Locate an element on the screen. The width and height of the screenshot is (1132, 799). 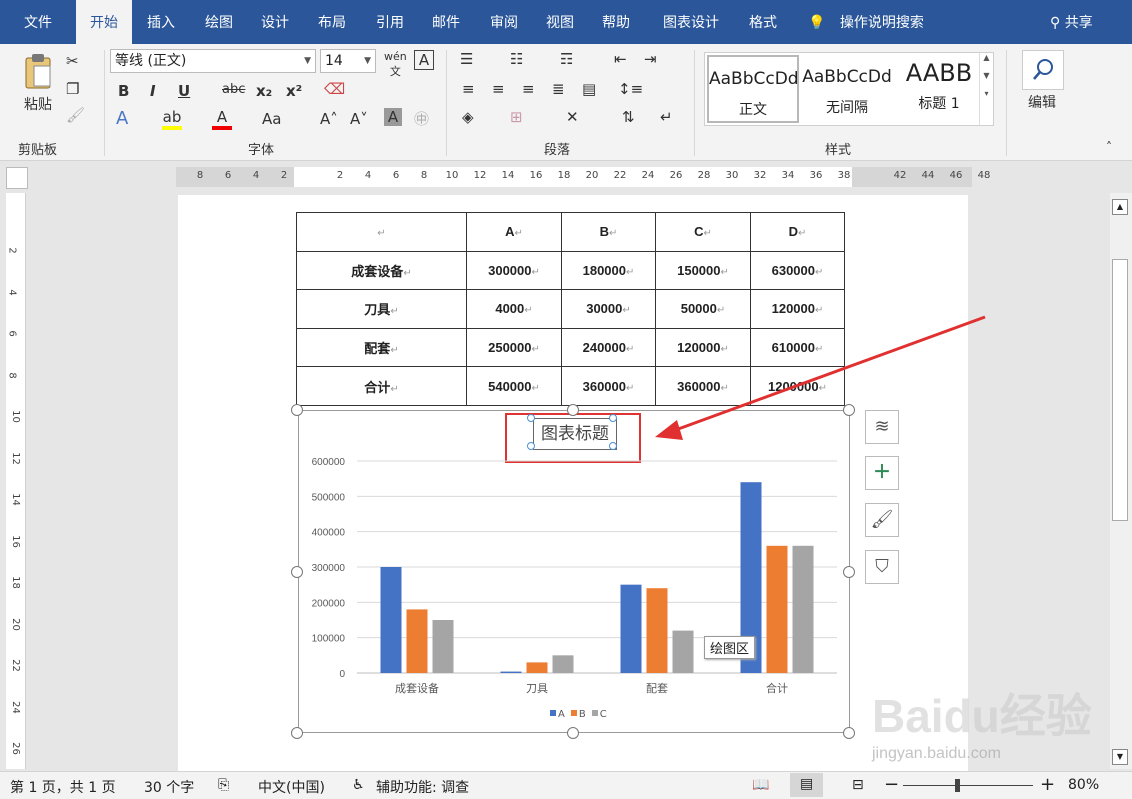
increase-indent-icon: ⇥ is located at coordinates (650, 59).